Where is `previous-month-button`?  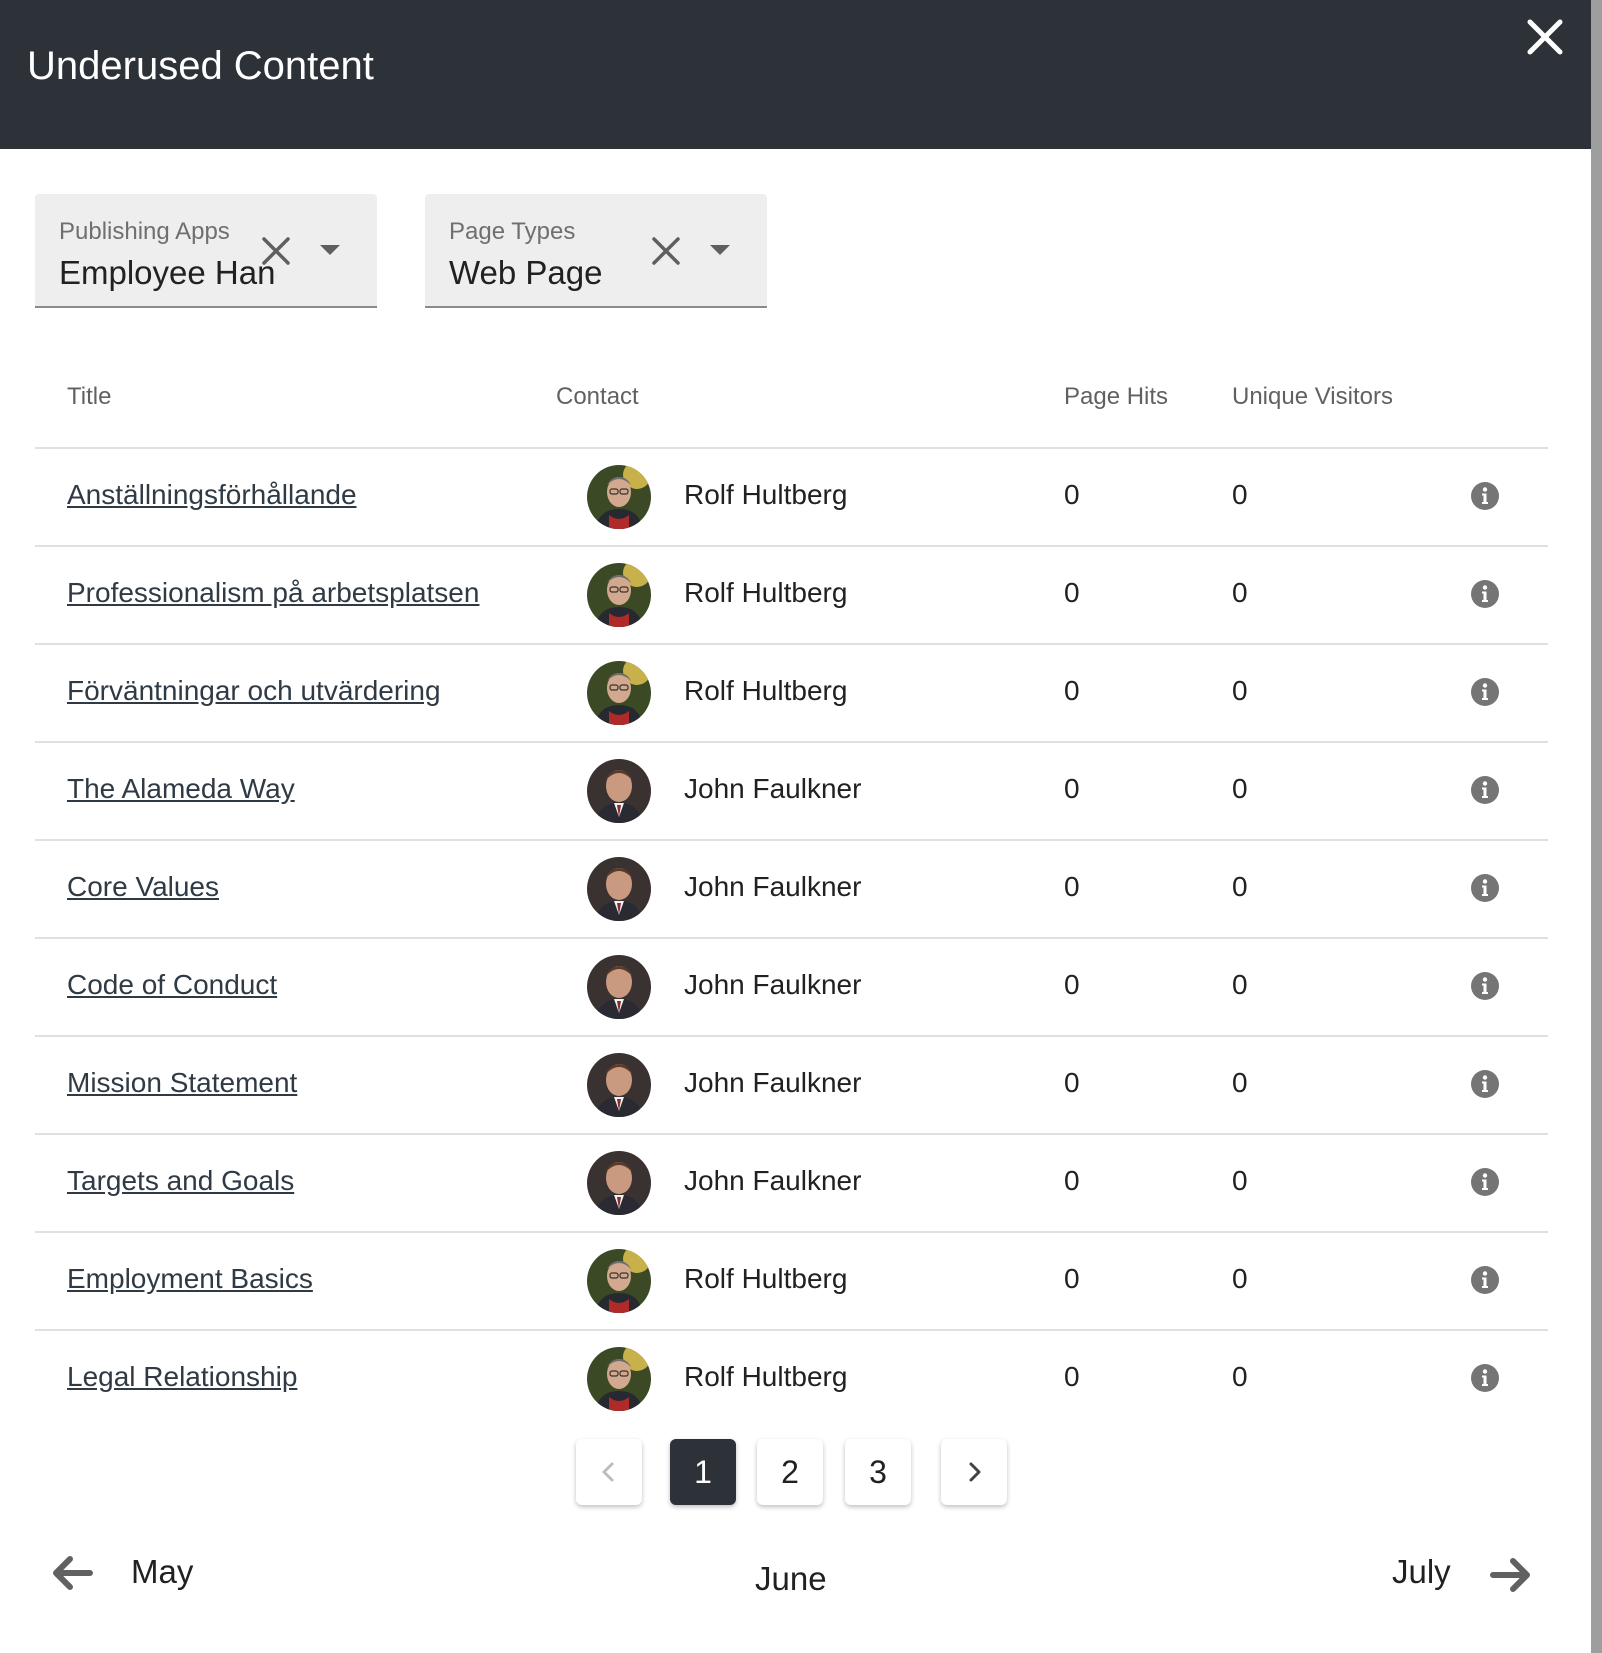
previous-month-button is located at coordinates (72, 1573).